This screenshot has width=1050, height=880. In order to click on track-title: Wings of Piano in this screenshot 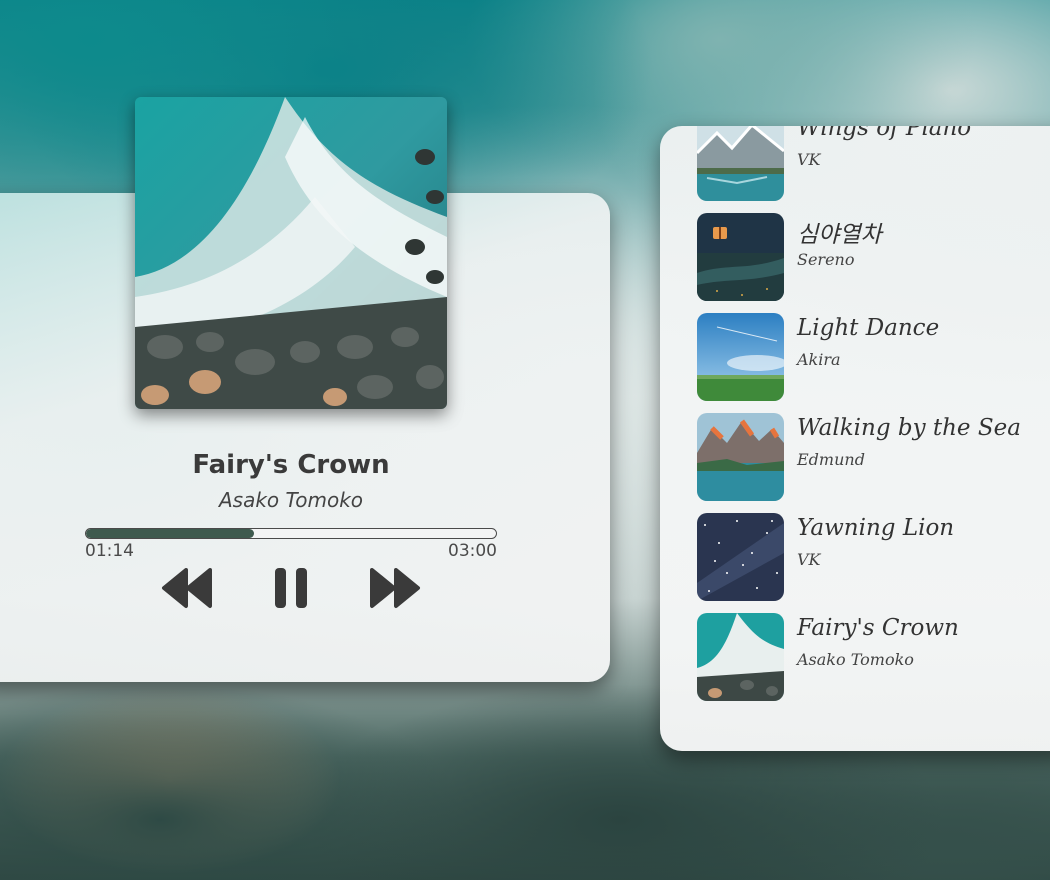, I will do `click(884, 133)`.